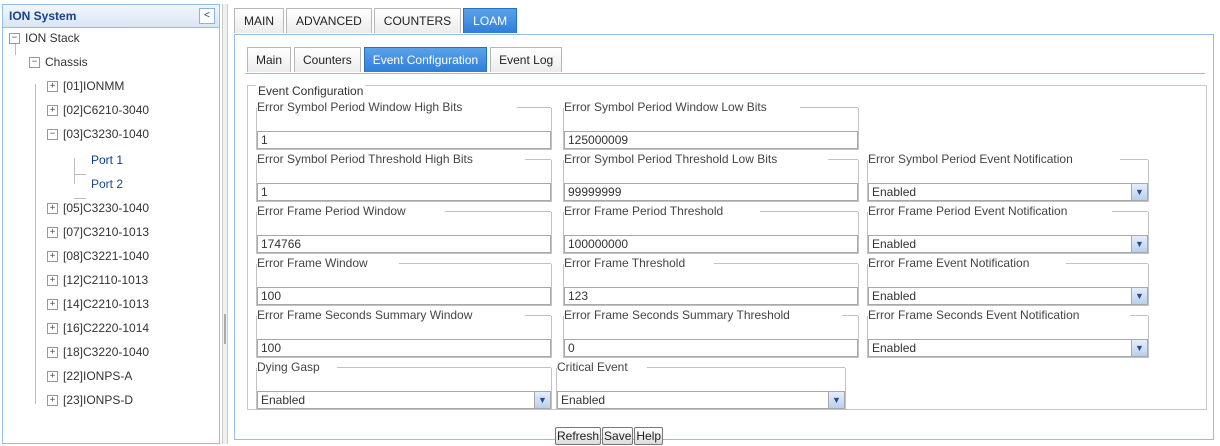  Describe the element at coordinates (98, 110) in the screenshot. I see `tree-node-module: + [02]C6210-3040` at that location.